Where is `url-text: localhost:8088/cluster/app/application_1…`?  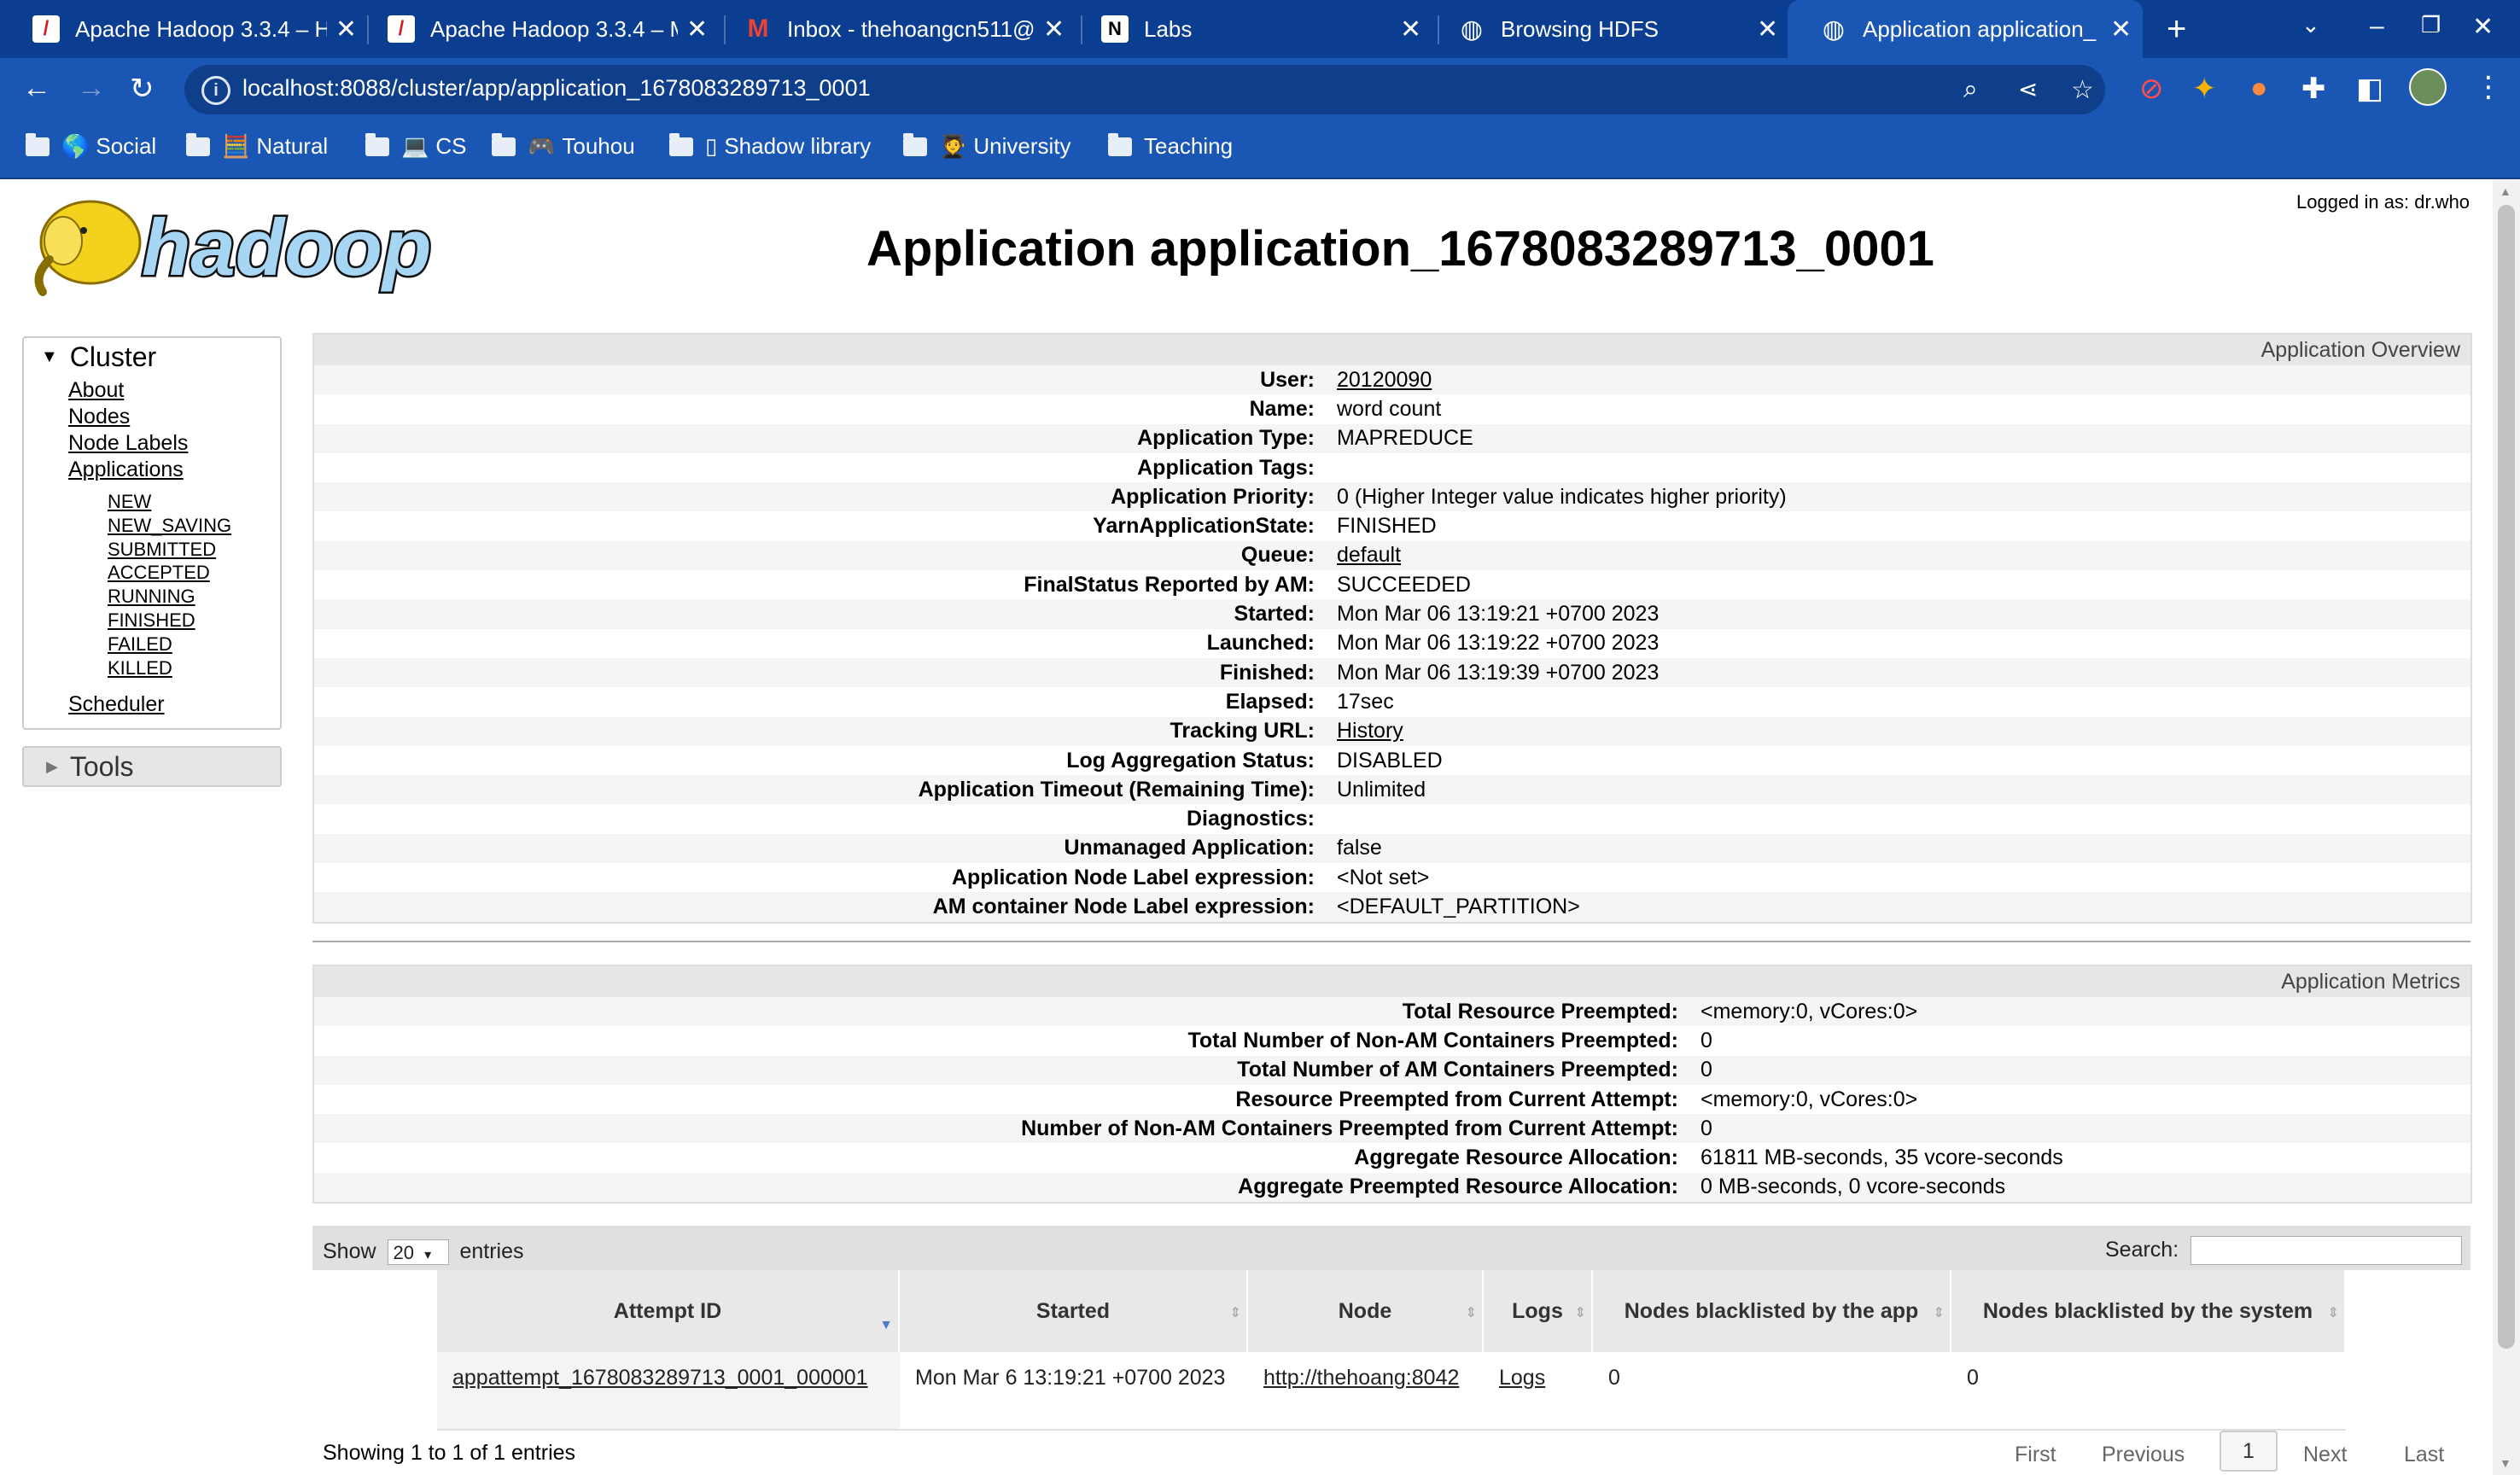 url-text: localhost:8088/cluster/app/application_1… is located at coordinates (556, 88).